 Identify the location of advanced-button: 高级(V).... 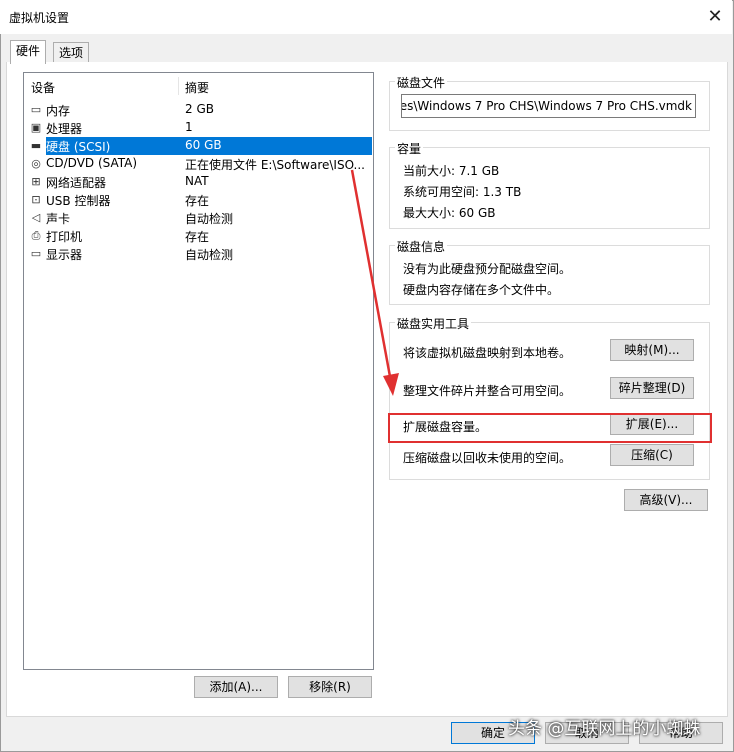
(666, 500).